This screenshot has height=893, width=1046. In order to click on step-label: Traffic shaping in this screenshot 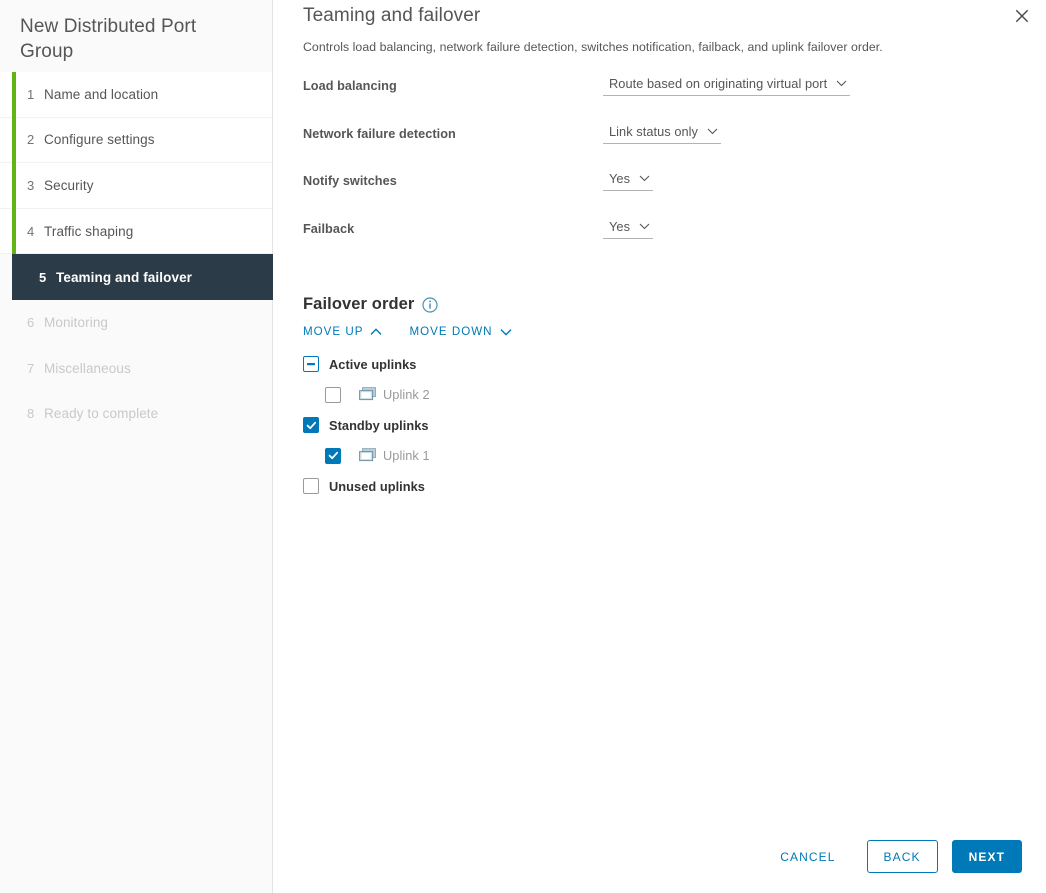, I will do `click(89, 231)`.